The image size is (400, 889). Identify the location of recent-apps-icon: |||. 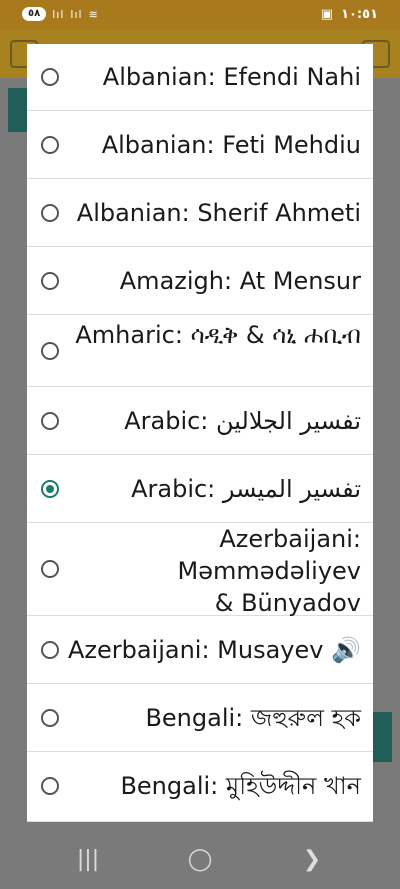
(88, 860).